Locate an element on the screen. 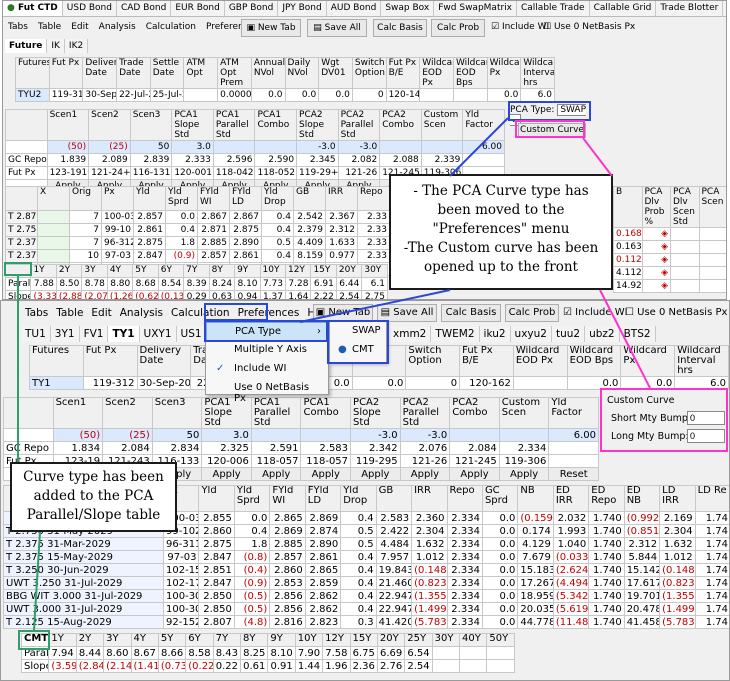 The image size is (730, 681). top-tab-11: USD TIPS is located at coordinates (724, 8).